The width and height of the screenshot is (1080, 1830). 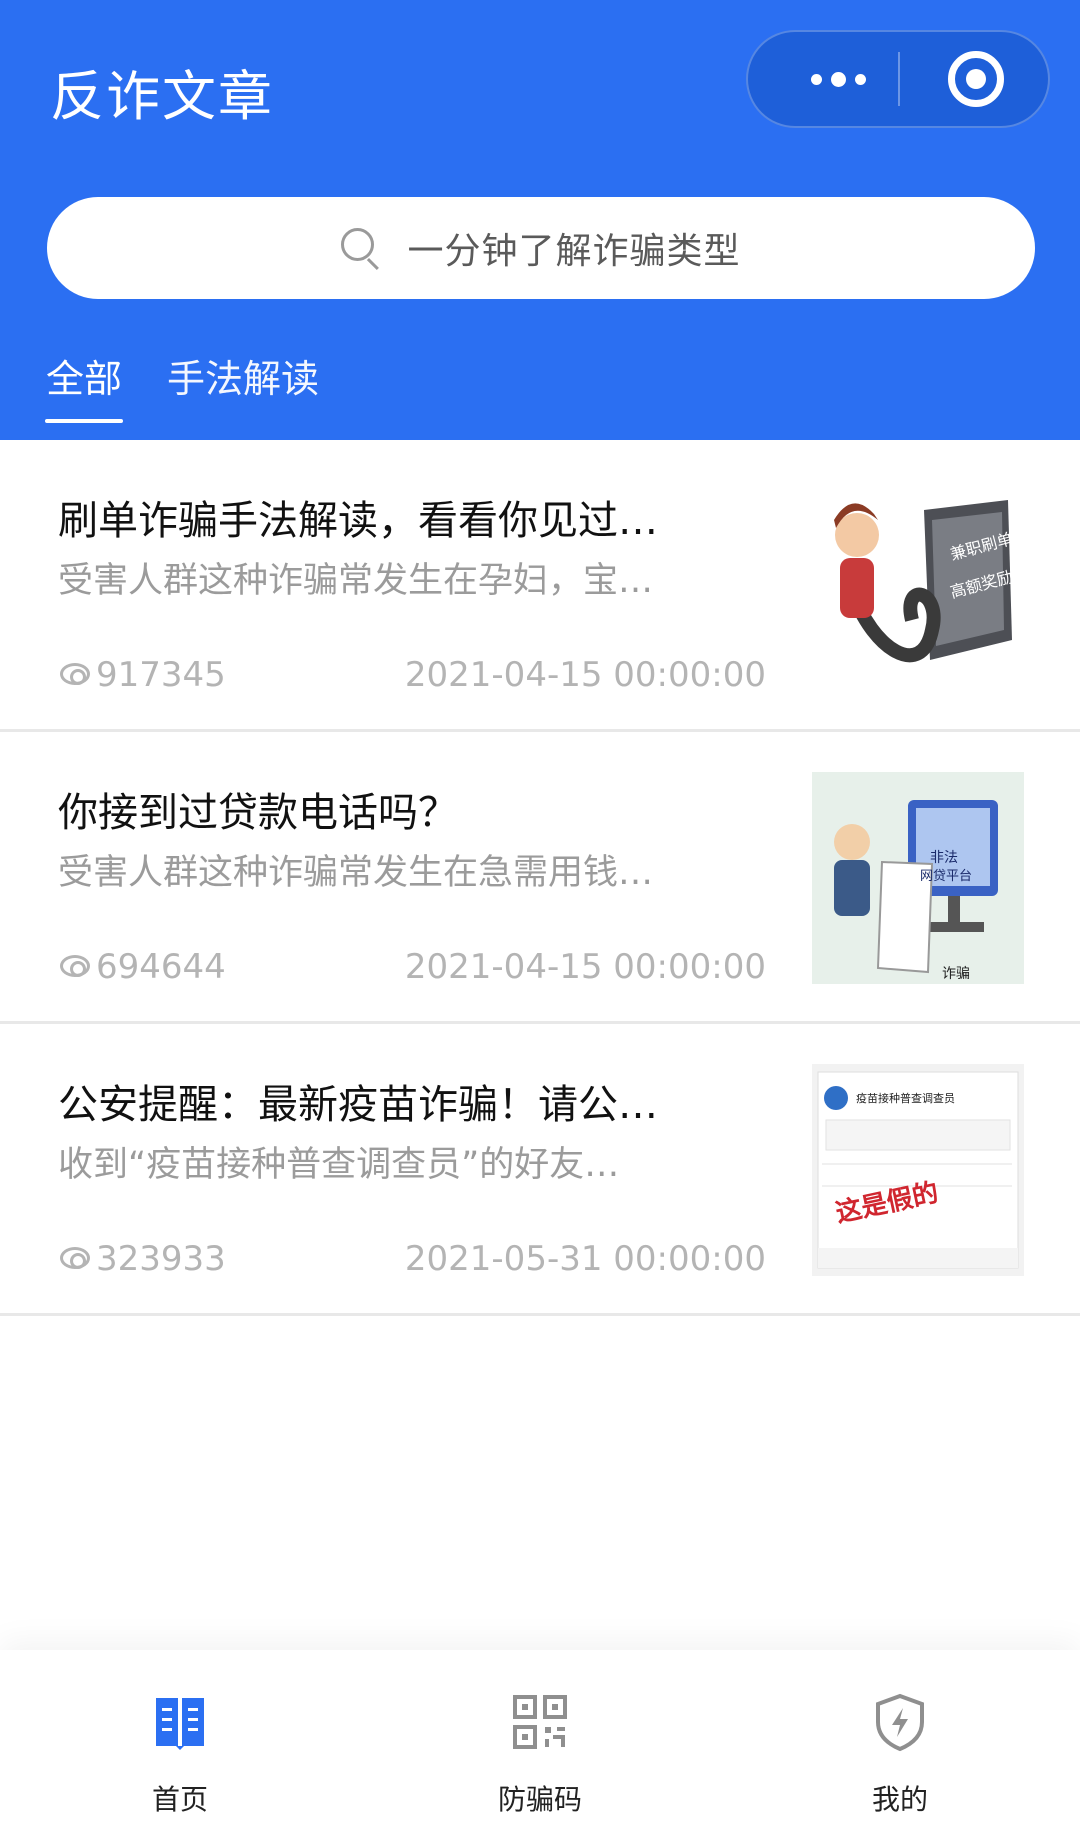 I want to click on article-meta: 323933 2021-05-31 00:00:00, so click(x=412, y=1261).